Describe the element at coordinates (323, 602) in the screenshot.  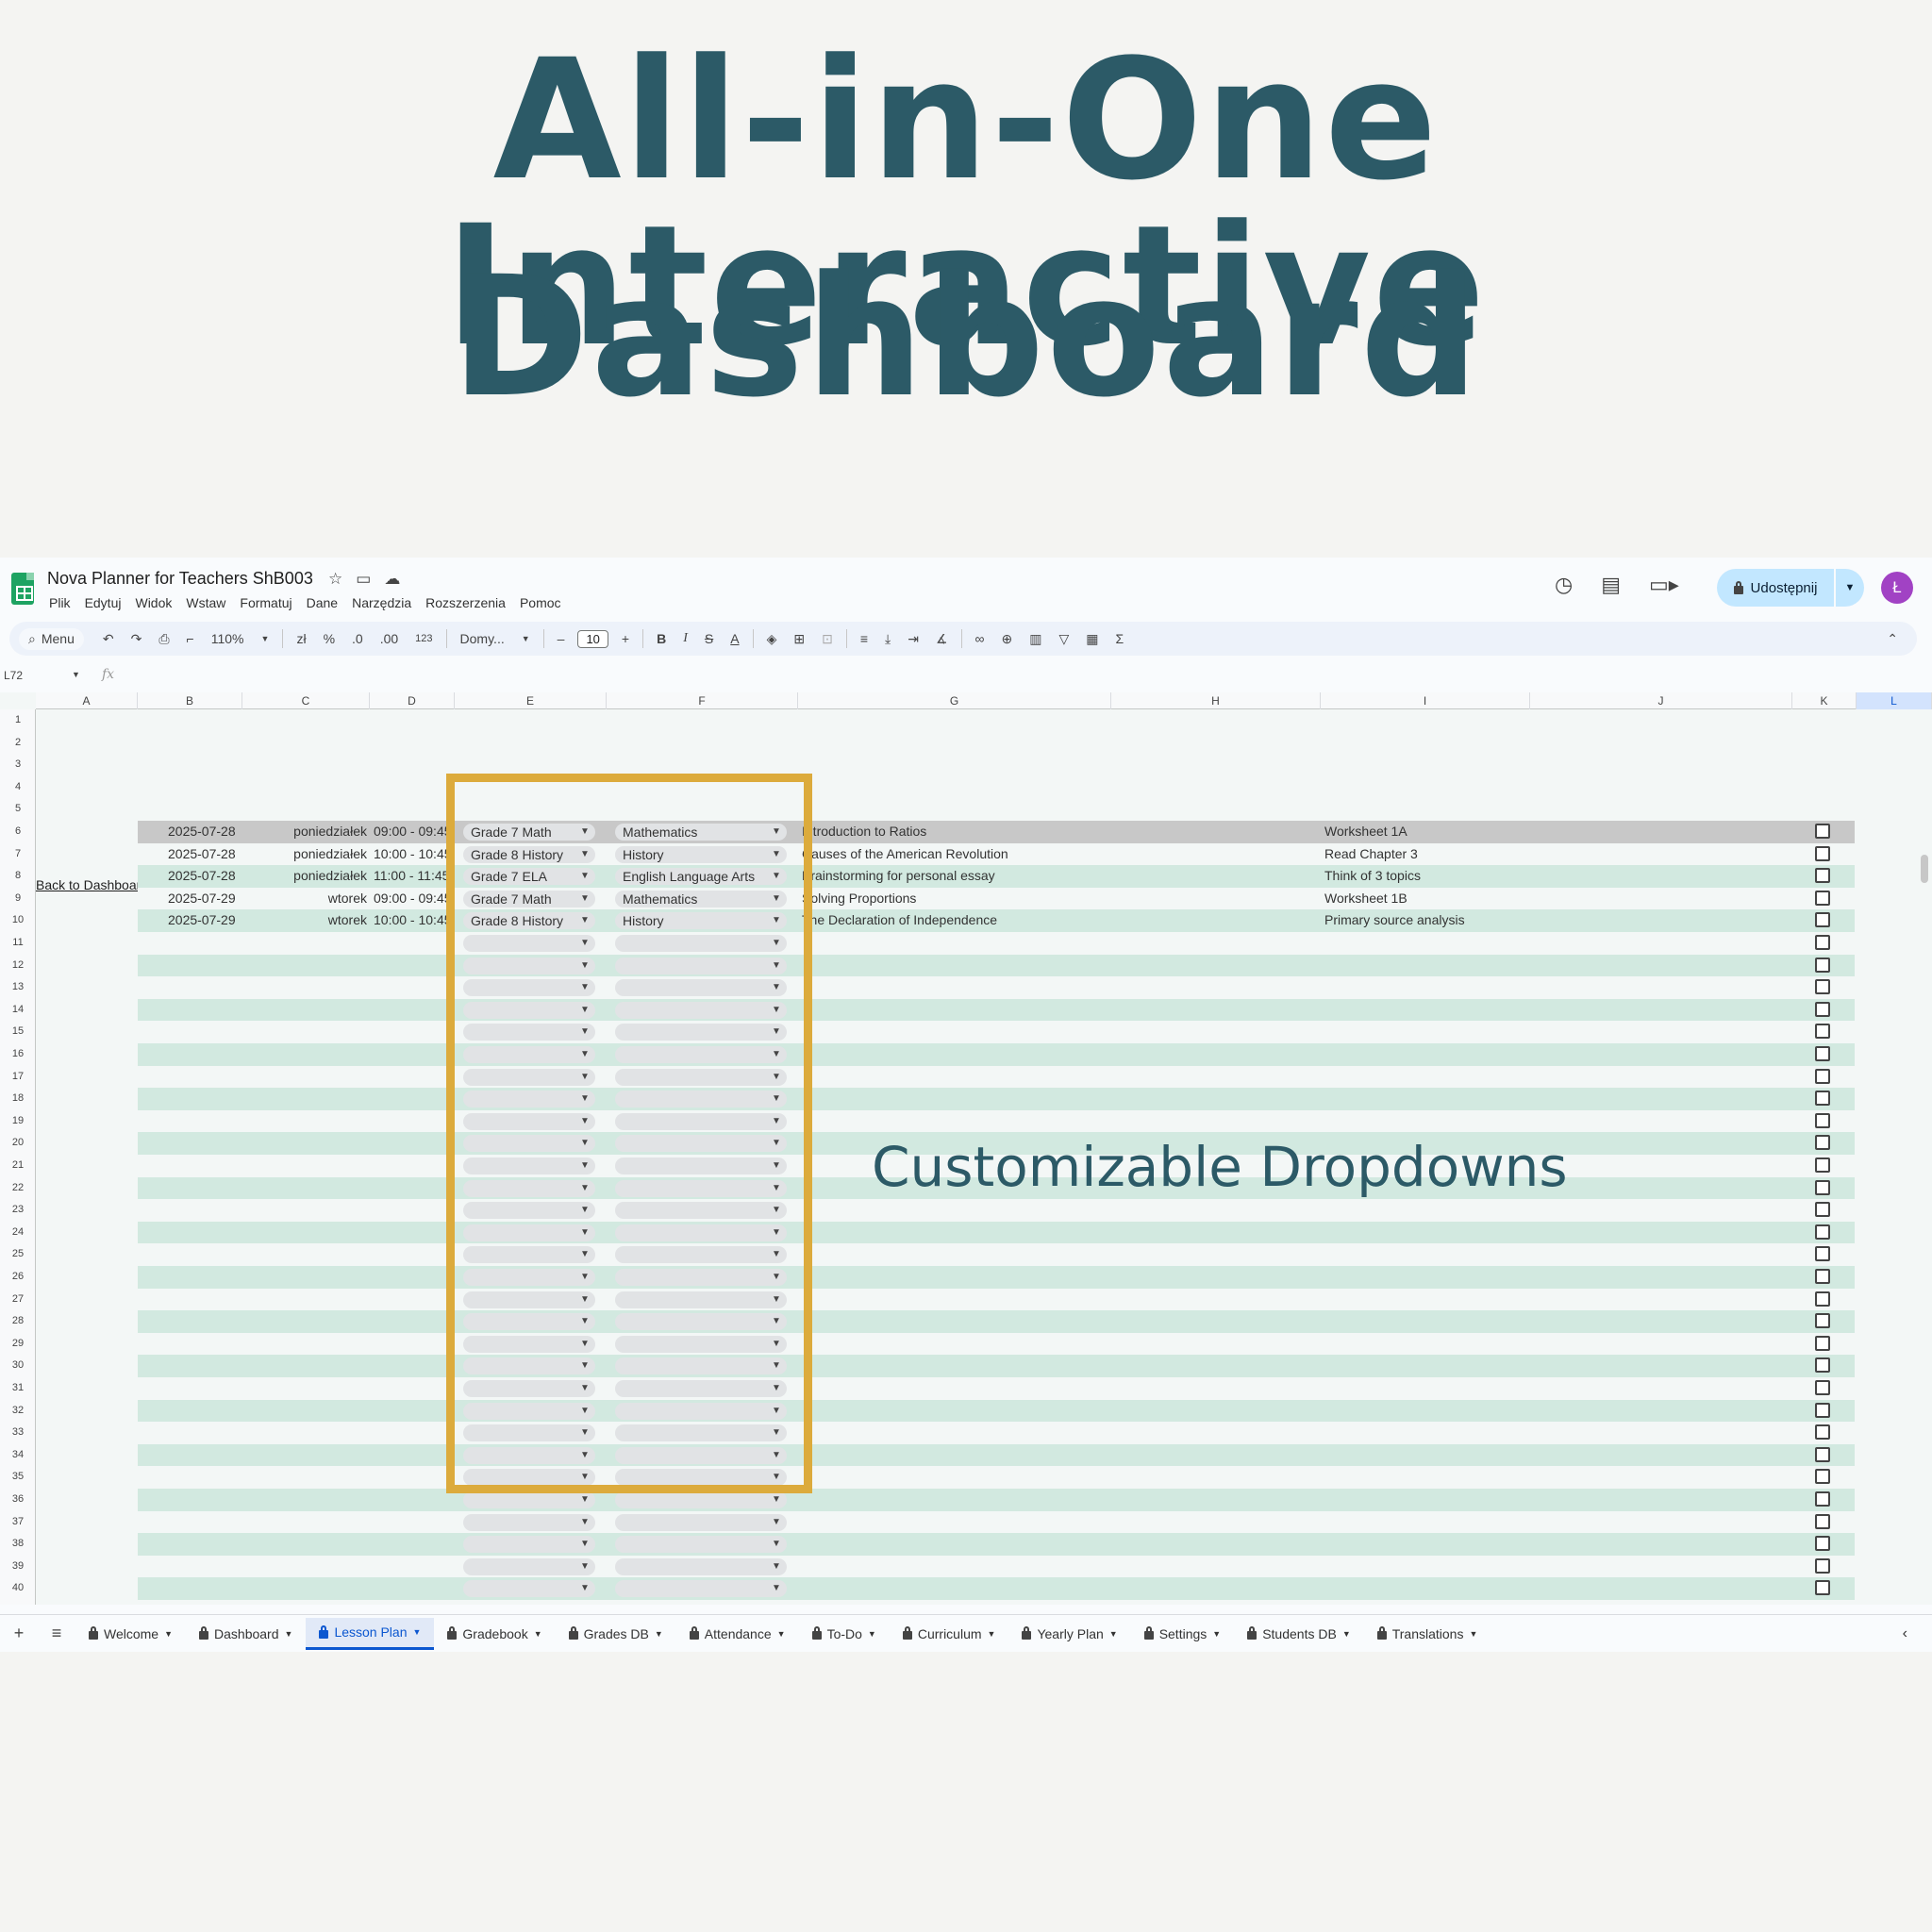
I see `menu-item-5: Dane` at that location.